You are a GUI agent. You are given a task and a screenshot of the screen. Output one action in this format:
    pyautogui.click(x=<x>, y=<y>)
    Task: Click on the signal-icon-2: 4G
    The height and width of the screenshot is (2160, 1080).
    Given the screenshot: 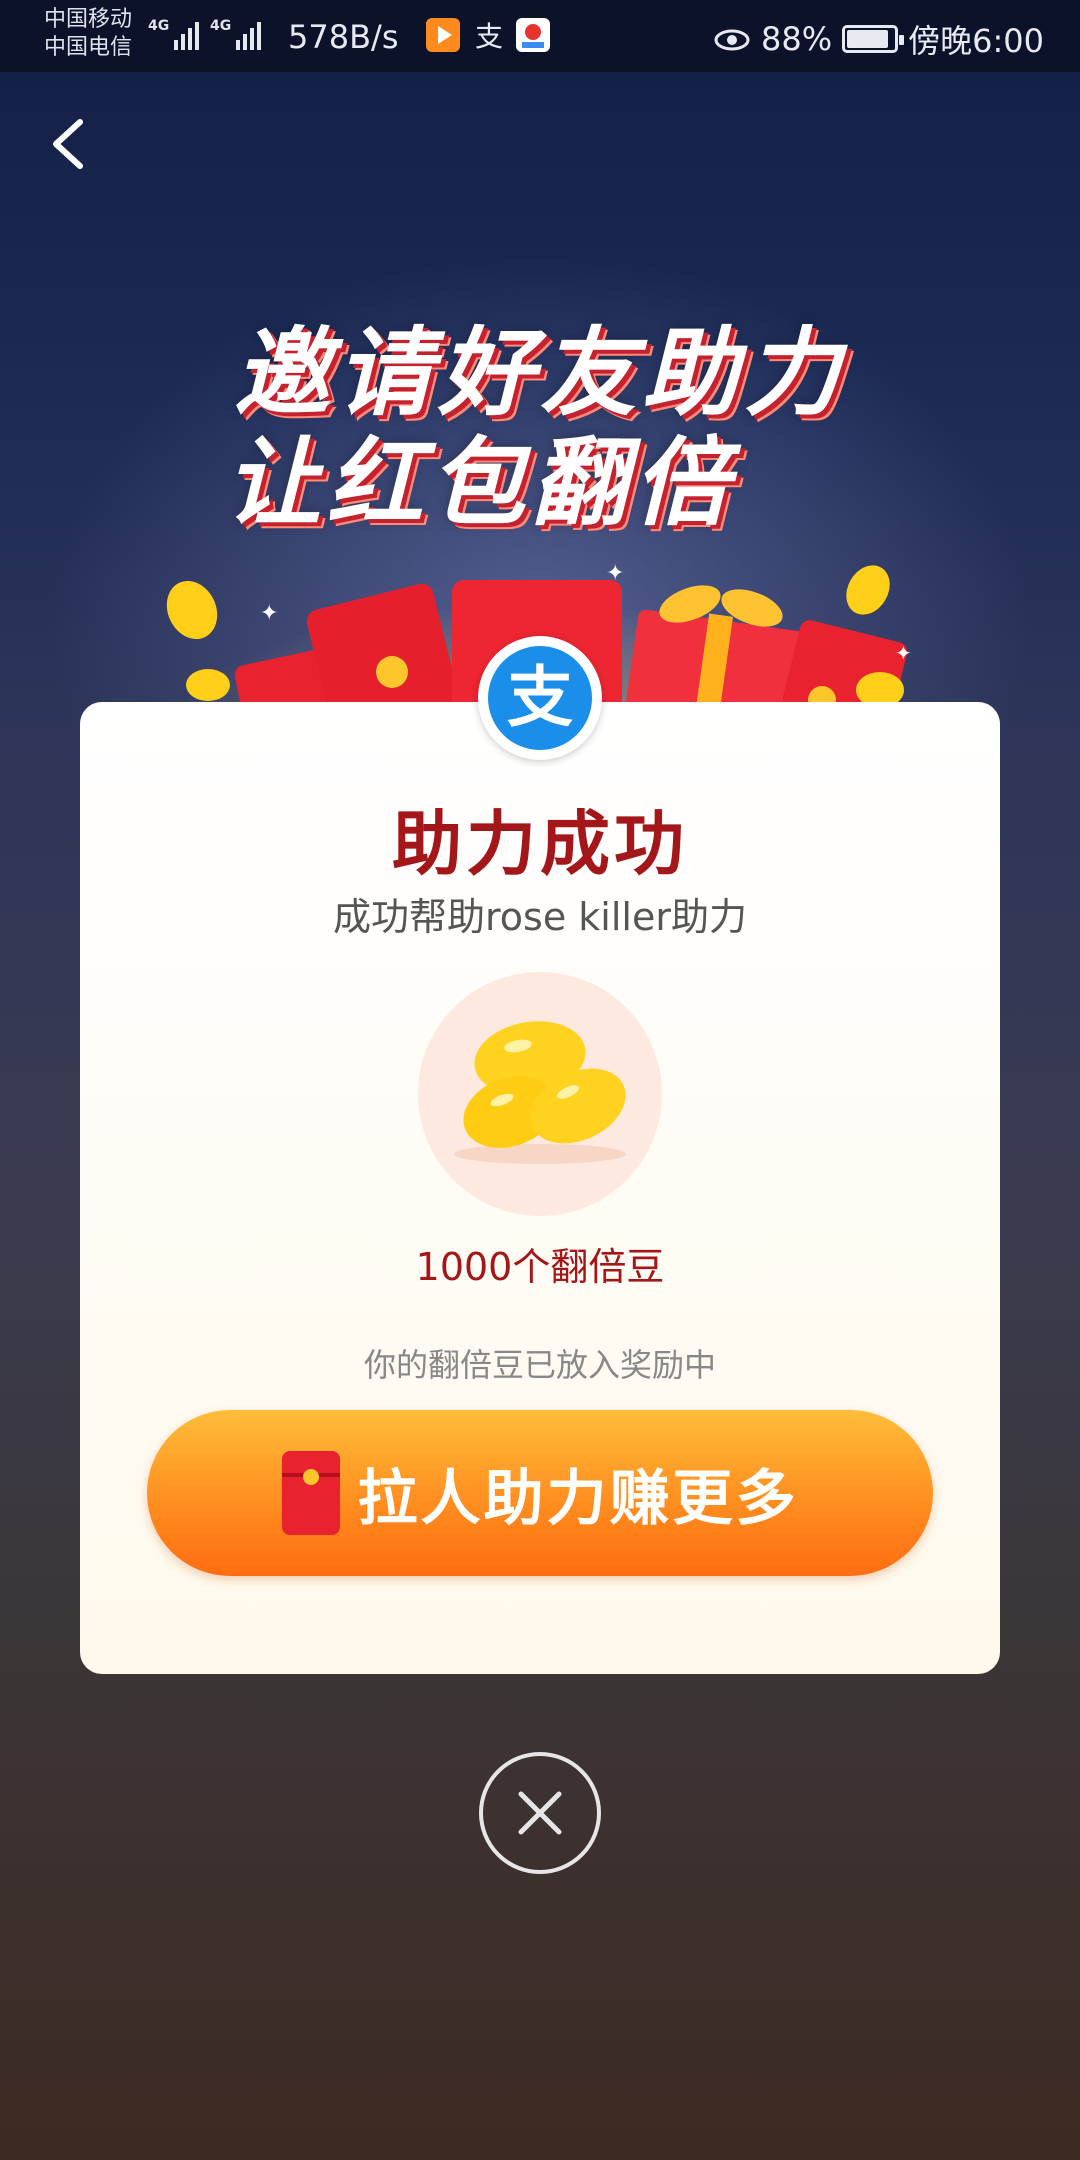 What is the action you would take?
    pyautogui.click(x=236, y=34)
    